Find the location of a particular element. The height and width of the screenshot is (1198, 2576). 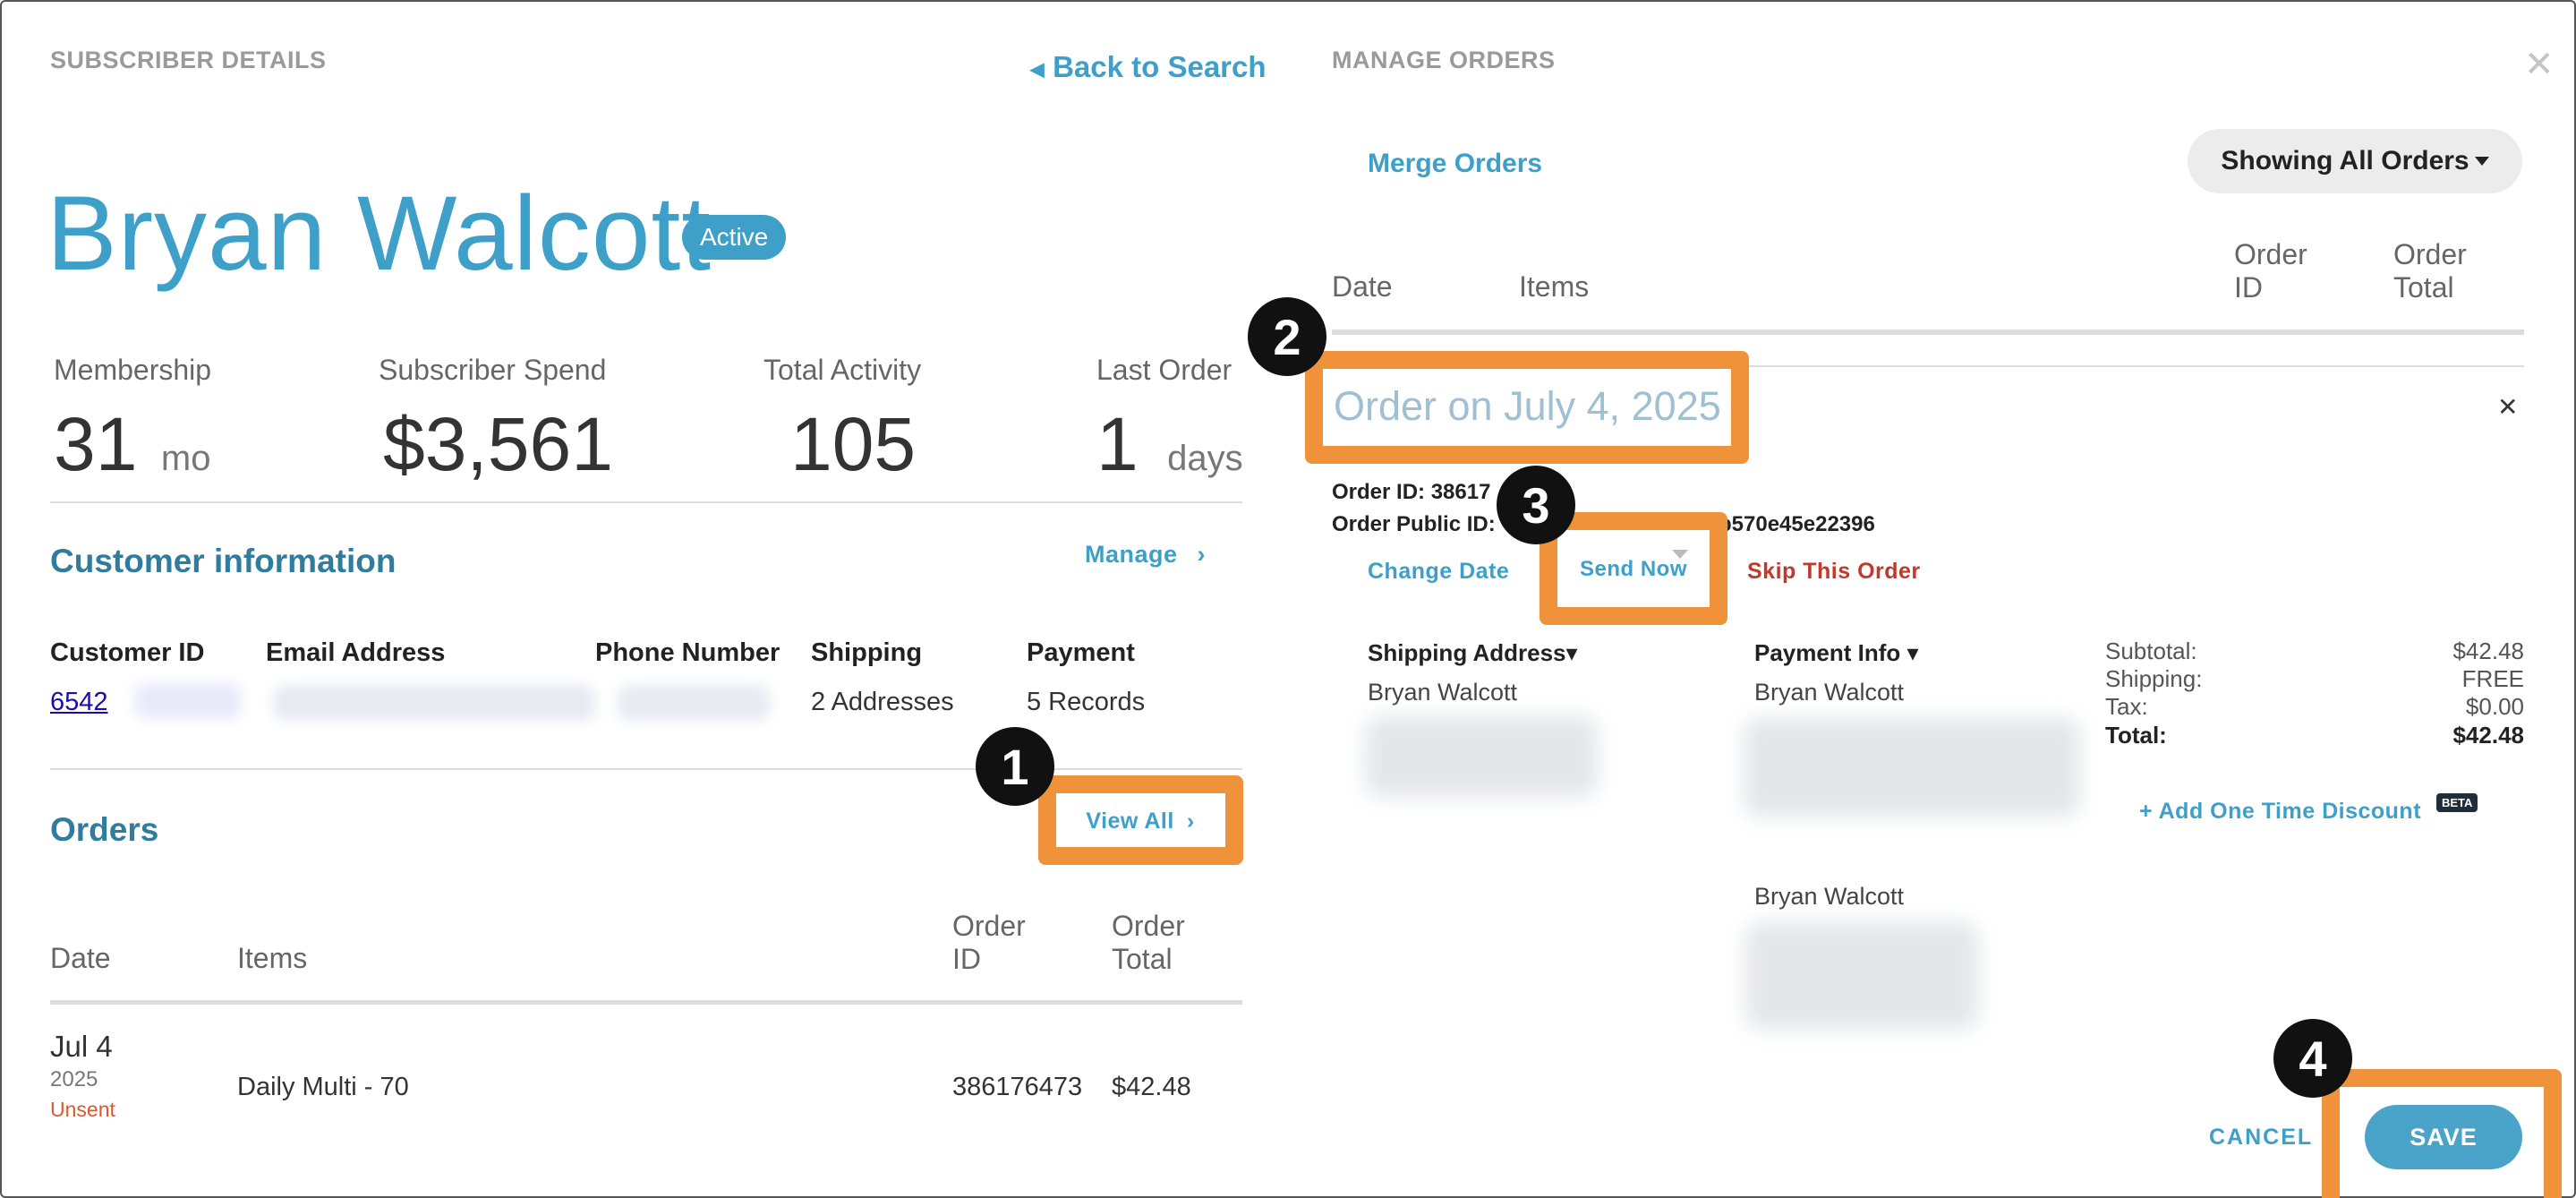

cancel-button: CANCEL is located at coordinates (2261, 1138).